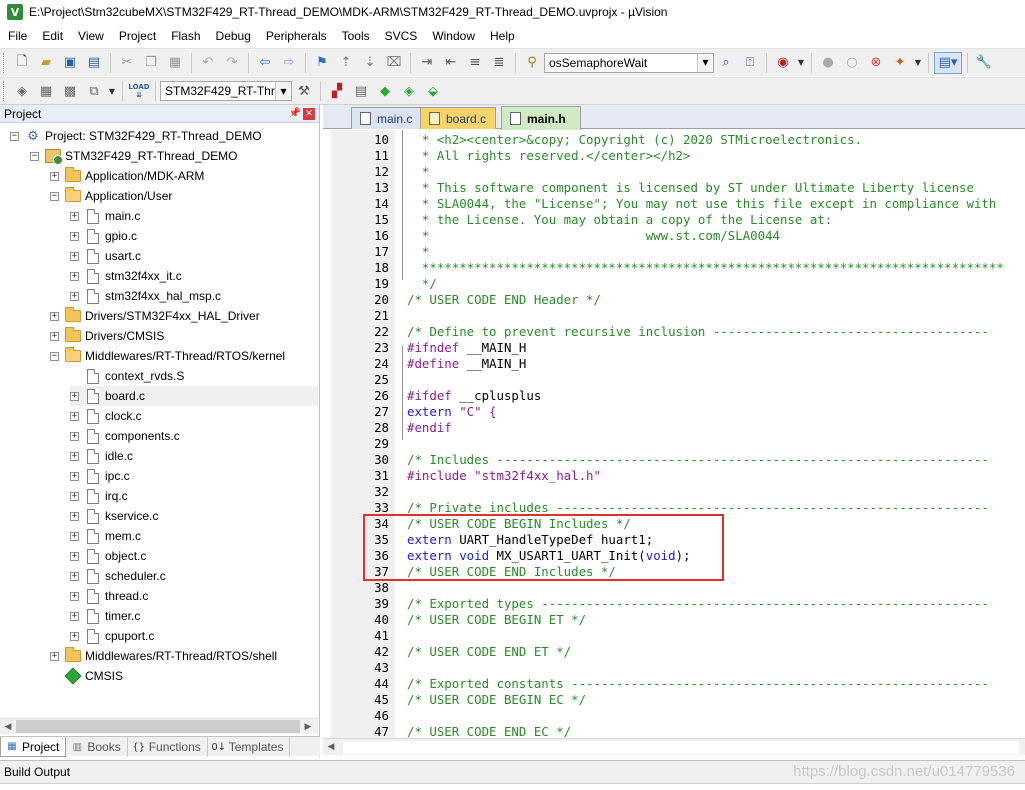 The image size is (1025, 790). I want to click on code-line: 35 extern UART_HandleTypeDef huart1;, so click(674, 540).